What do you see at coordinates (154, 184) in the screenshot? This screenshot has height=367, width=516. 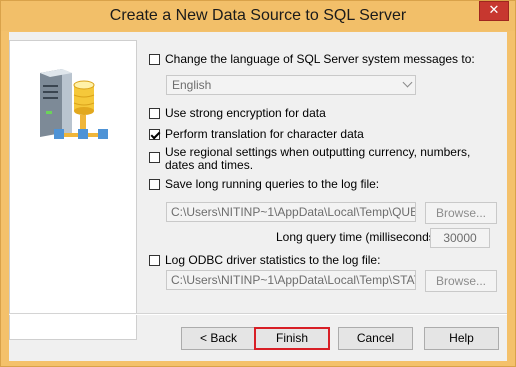 I see `long-queries-checkbox` at bounding box center [154, 184].